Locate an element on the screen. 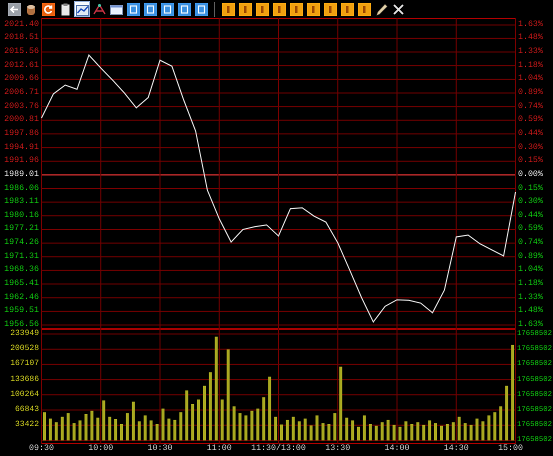  axis-label: 1965.41 is located at coordinates (21, 284).